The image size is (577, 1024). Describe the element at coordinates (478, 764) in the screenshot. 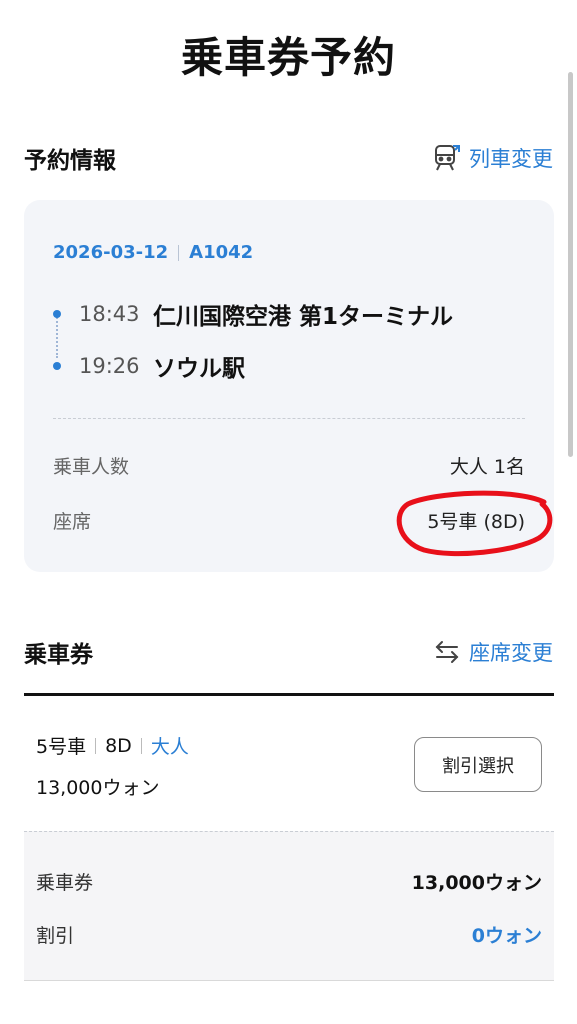

I see `discount-select-button: 割引選択` at that location.